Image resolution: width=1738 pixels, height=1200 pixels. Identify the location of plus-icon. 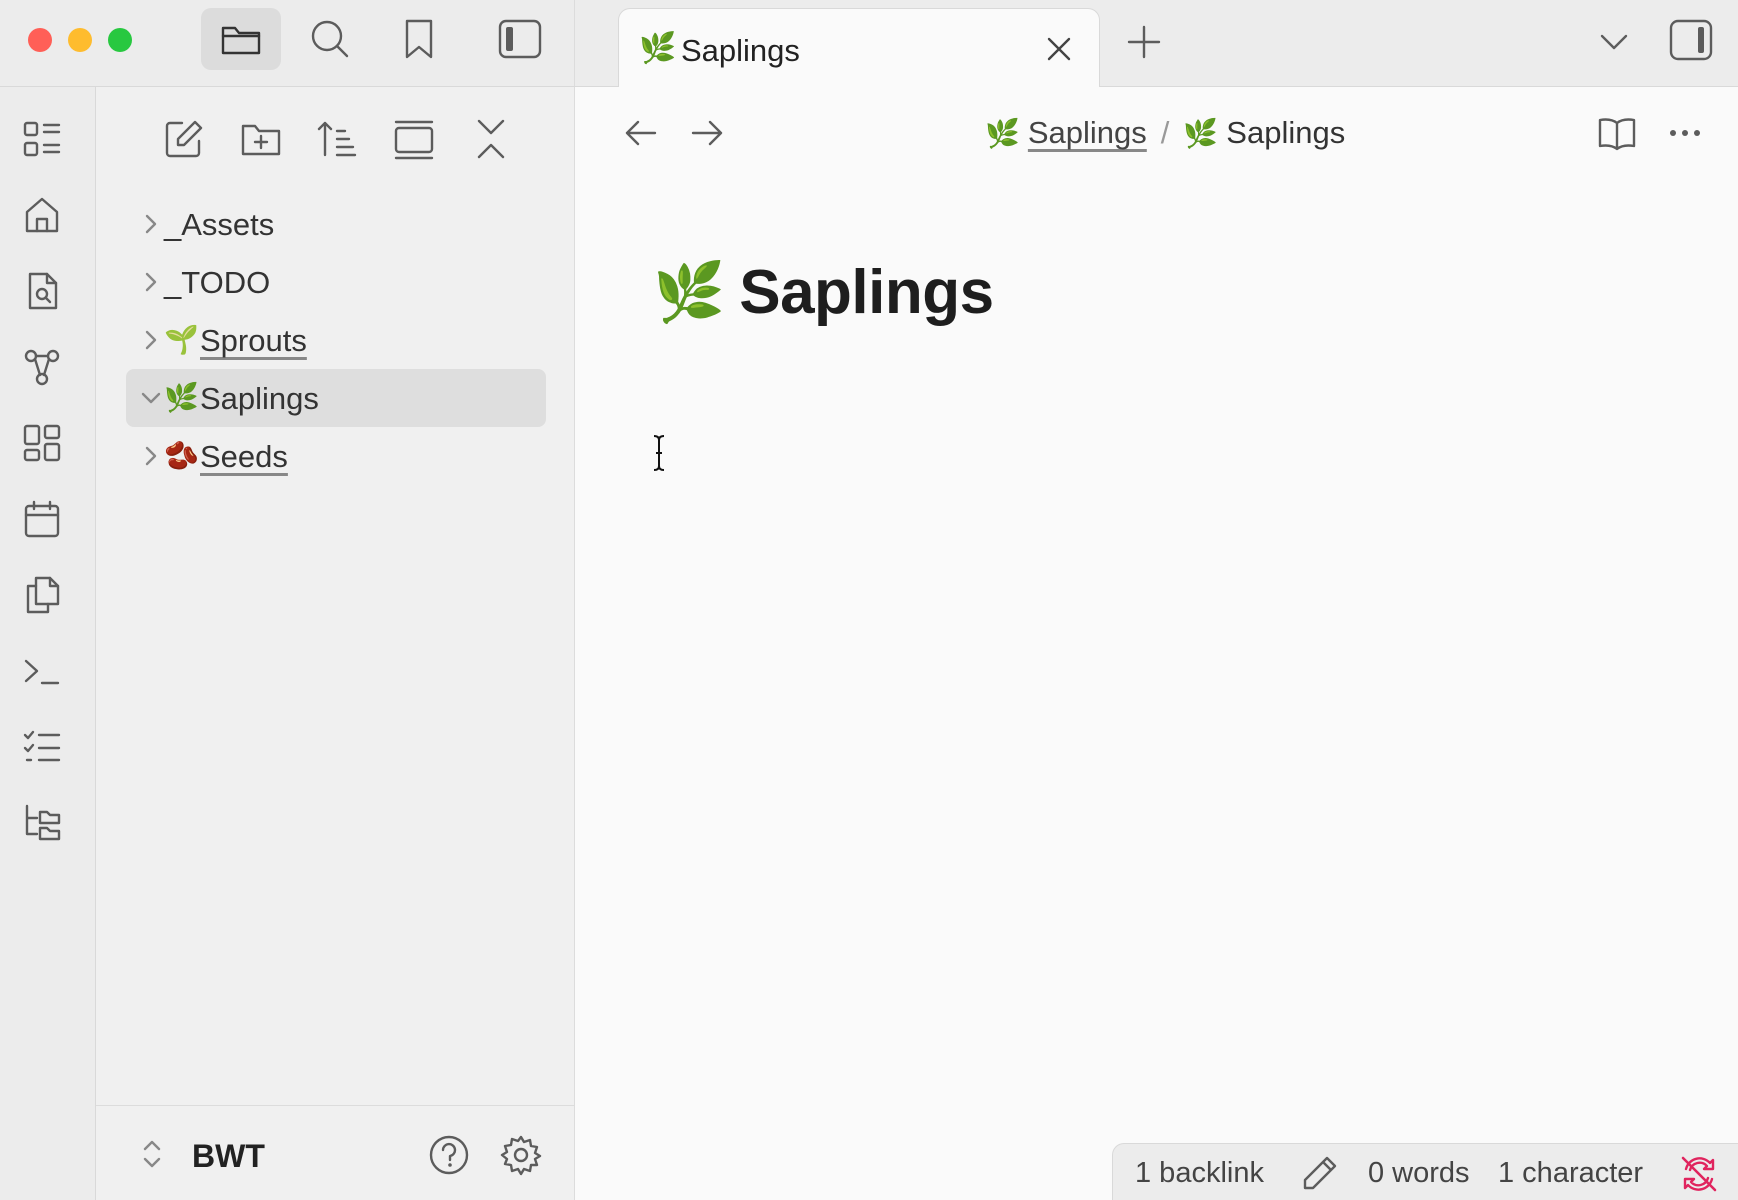
(1144, 42).